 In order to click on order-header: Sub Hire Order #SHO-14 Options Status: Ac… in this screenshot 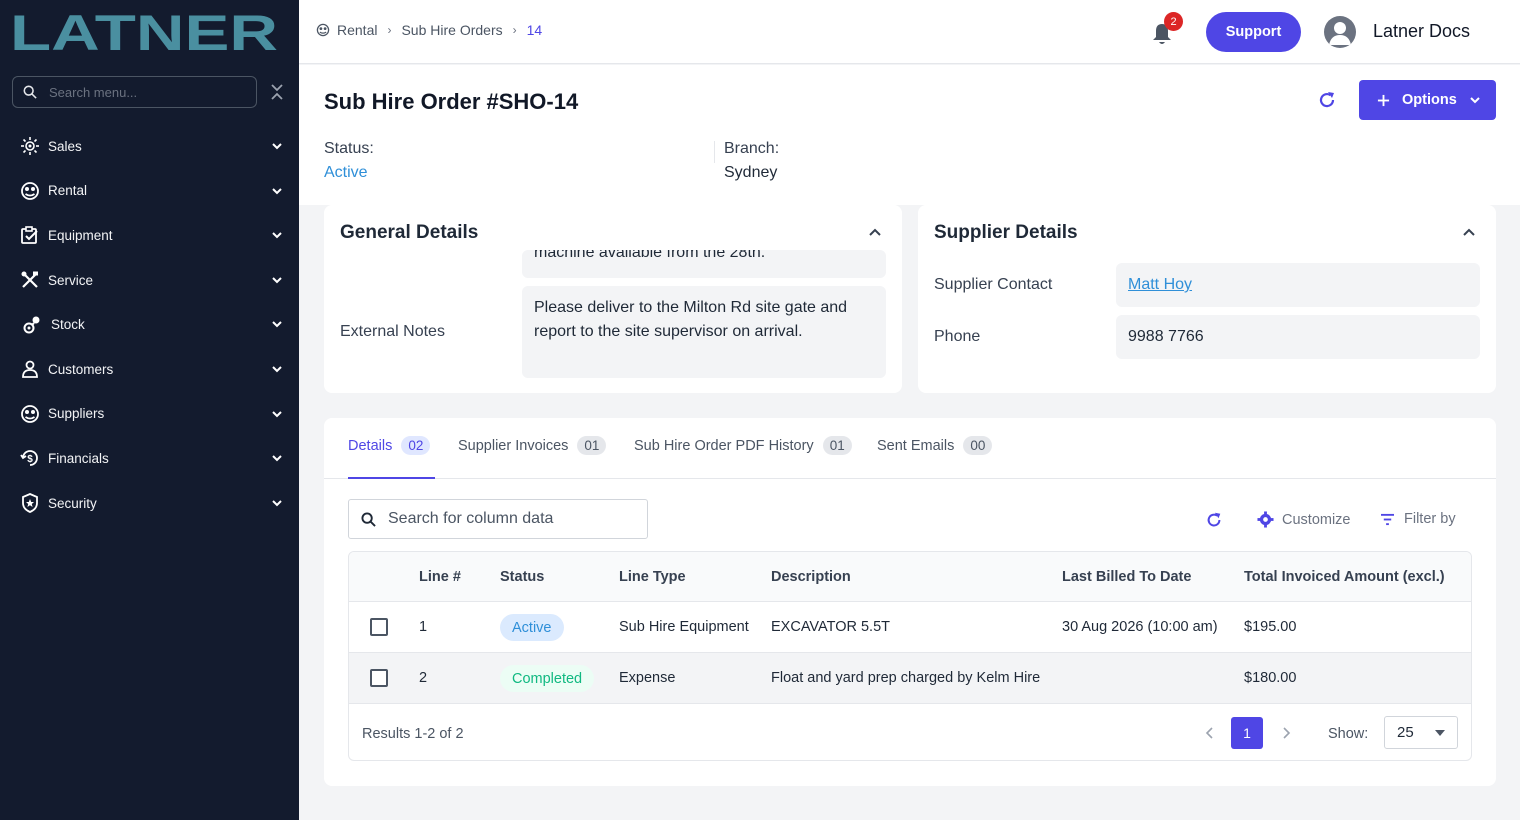, I will do `click(909, 135)`.